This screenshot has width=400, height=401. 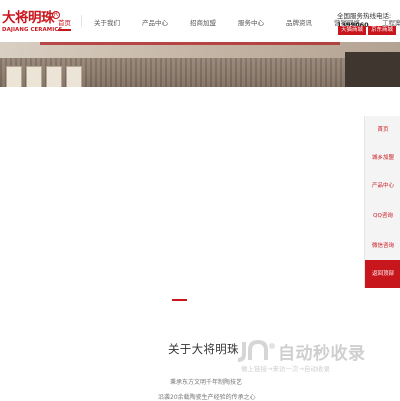 I want to click on jd-mall-button: 京东商城, so click(x=382, y=30).